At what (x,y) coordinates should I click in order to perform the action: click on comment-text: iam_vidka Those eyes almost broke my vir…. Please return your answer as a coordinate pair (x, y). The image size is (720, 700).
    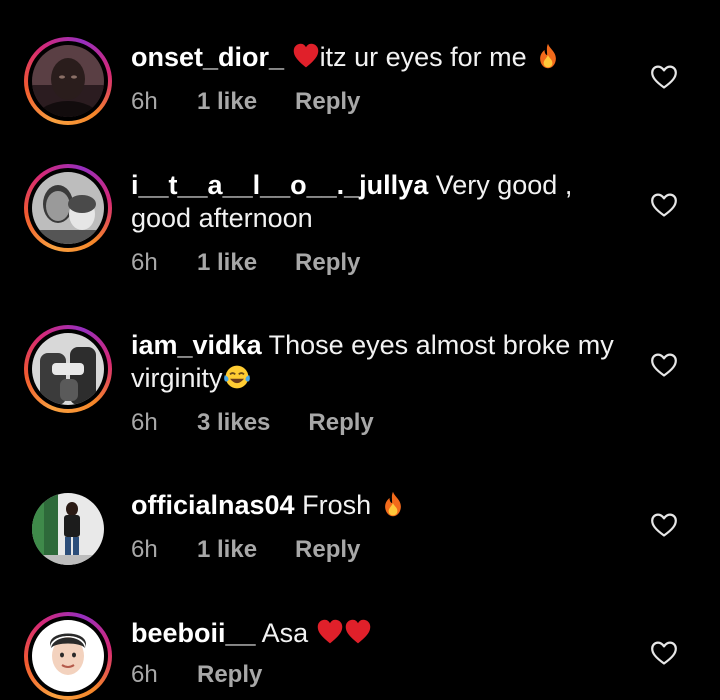
    Looking at the image, I should click on (381, 362).